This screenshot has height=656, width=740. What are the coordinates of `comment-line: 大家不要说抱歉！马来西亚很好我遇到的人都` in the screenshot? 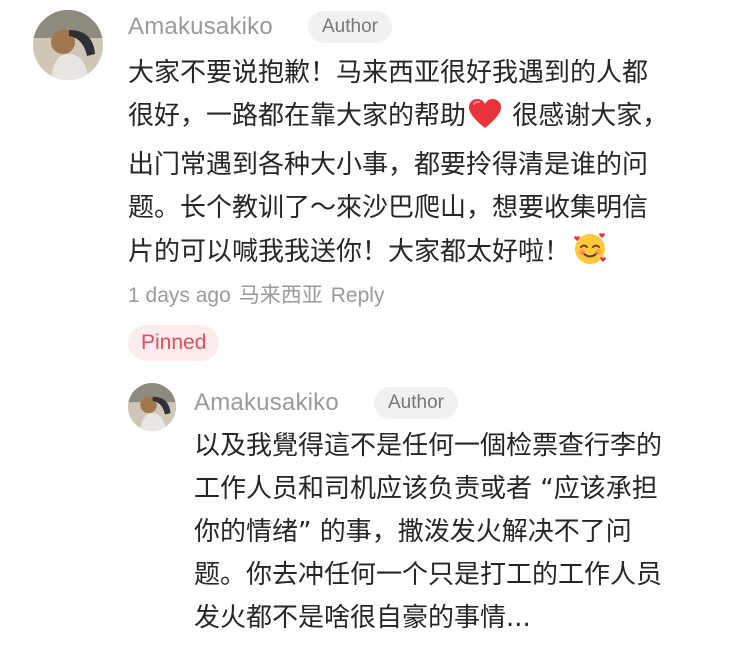 It's located at (388, 73).